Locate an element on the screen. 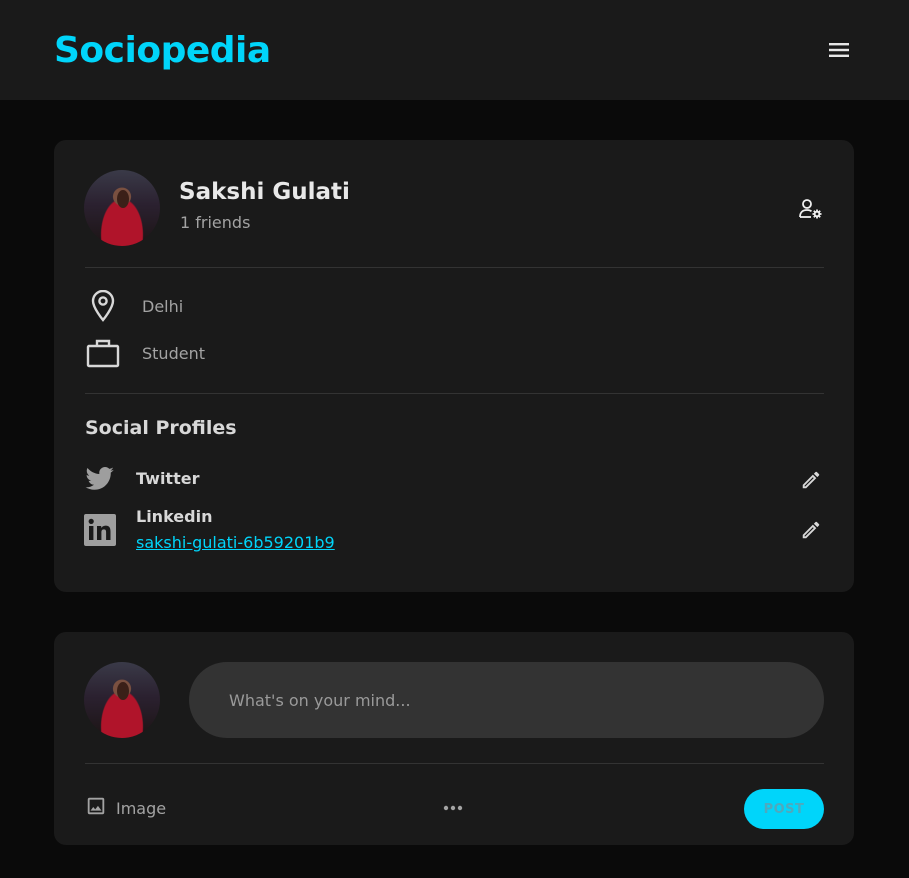 This screenshot has width=909, height=878. image-button: Image is located at coordinates (125, 808).